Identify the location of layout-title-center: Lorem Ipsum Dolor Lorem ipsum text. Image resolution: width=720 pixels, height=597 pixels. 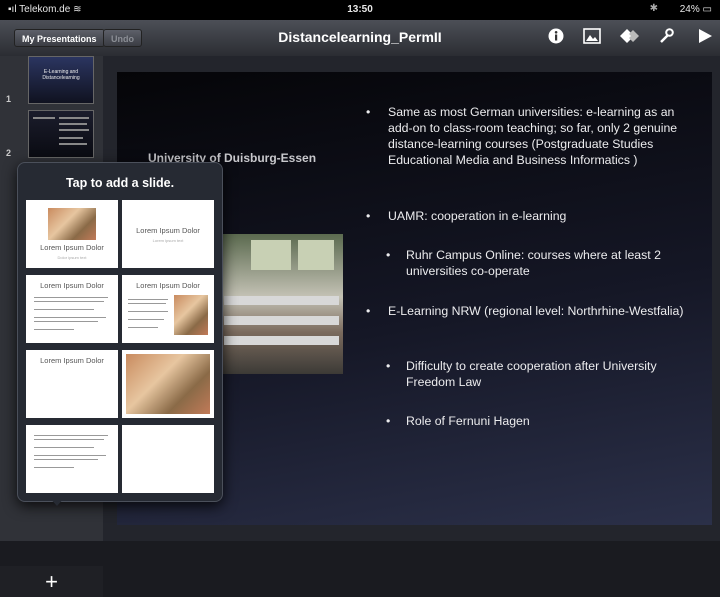
(168, 234).